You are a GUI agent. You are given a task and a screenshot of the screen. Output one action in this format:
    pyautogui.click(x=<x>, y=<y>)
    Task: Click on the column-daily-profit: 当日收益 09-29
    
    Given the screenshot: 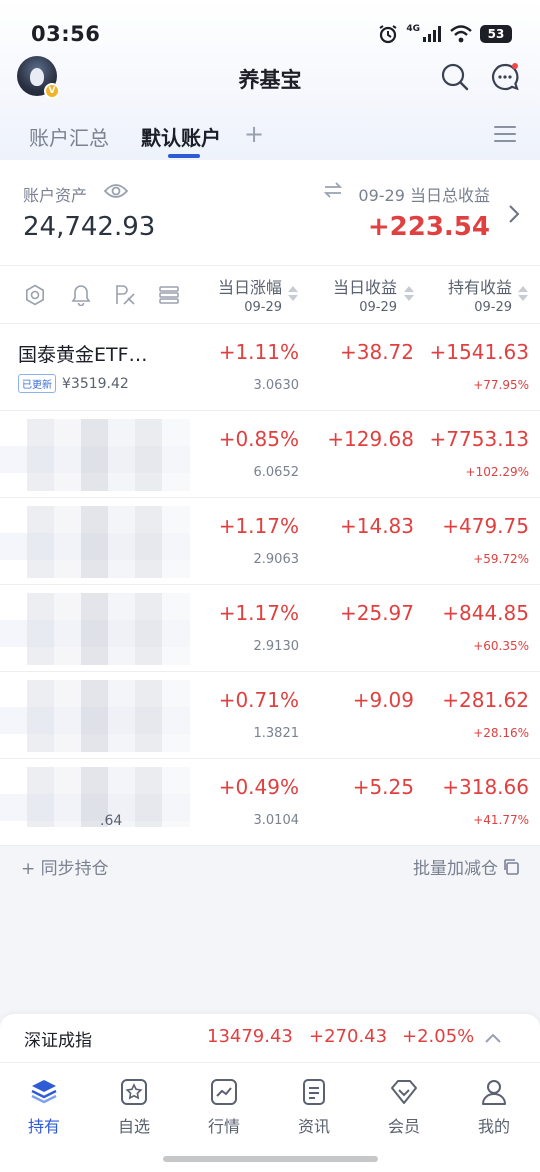 What is the action you would take?
    pyautogui.click(x=365, y=294)
    